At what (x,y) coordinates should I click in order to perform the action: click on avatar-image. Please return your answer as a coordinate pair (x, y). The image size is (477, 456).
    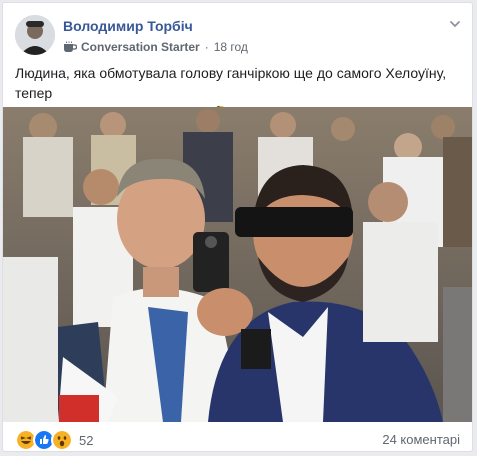
    Looking at the image, I should click on (35, 35).